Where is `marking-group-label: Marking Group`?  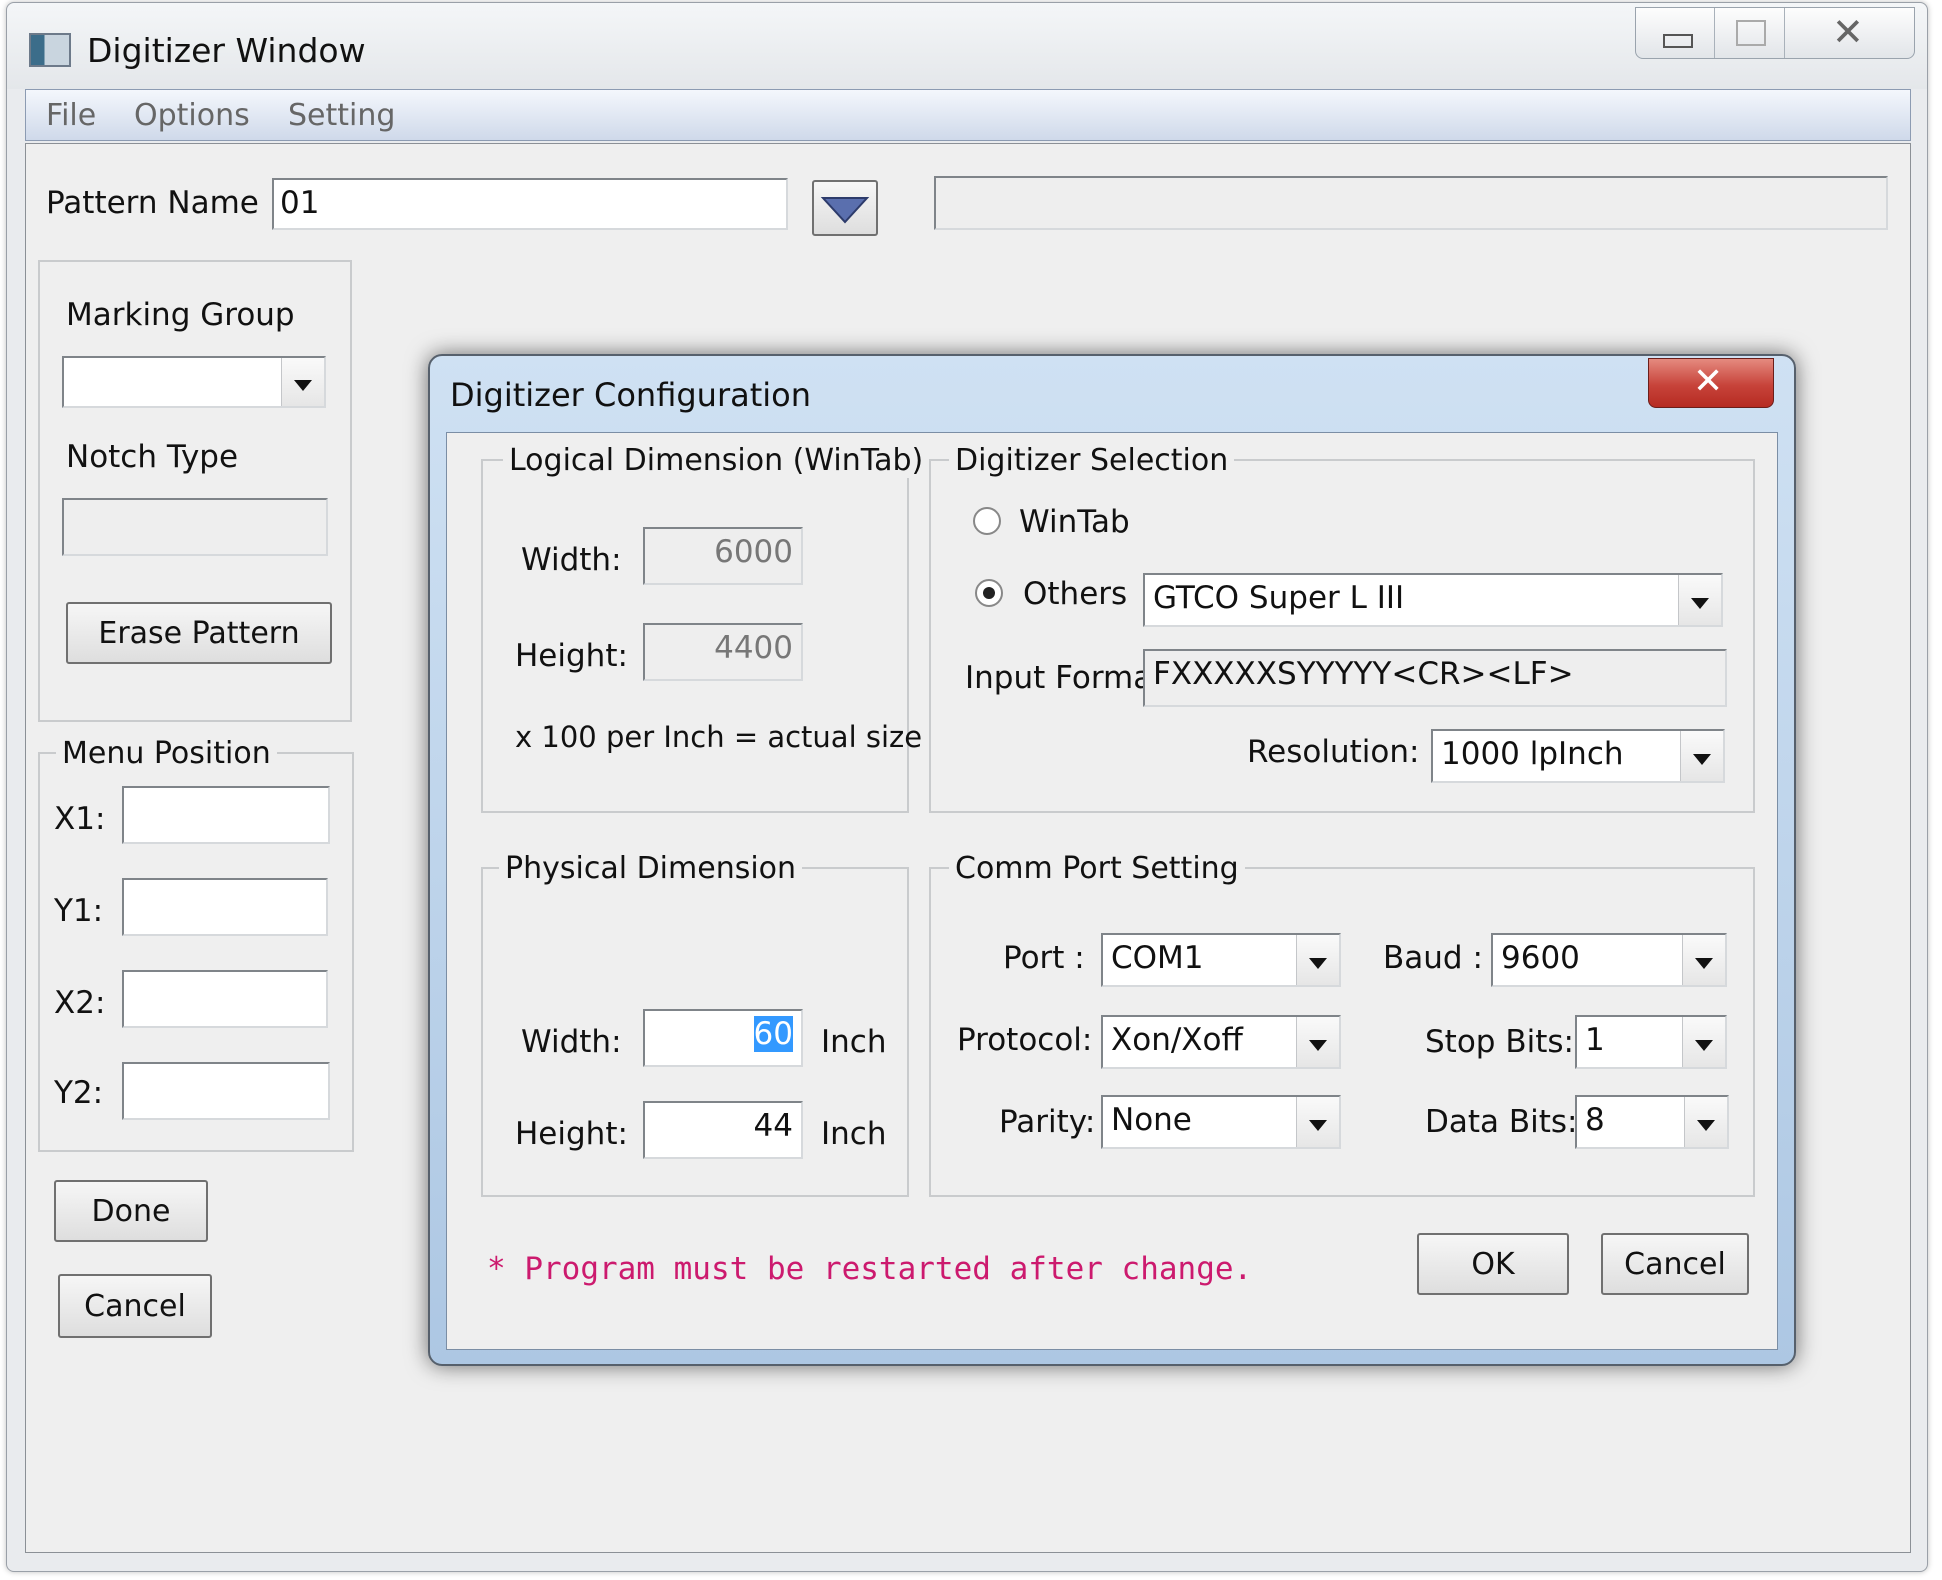
marking-group-label: Marking Group is located at coordinates (180, 315).